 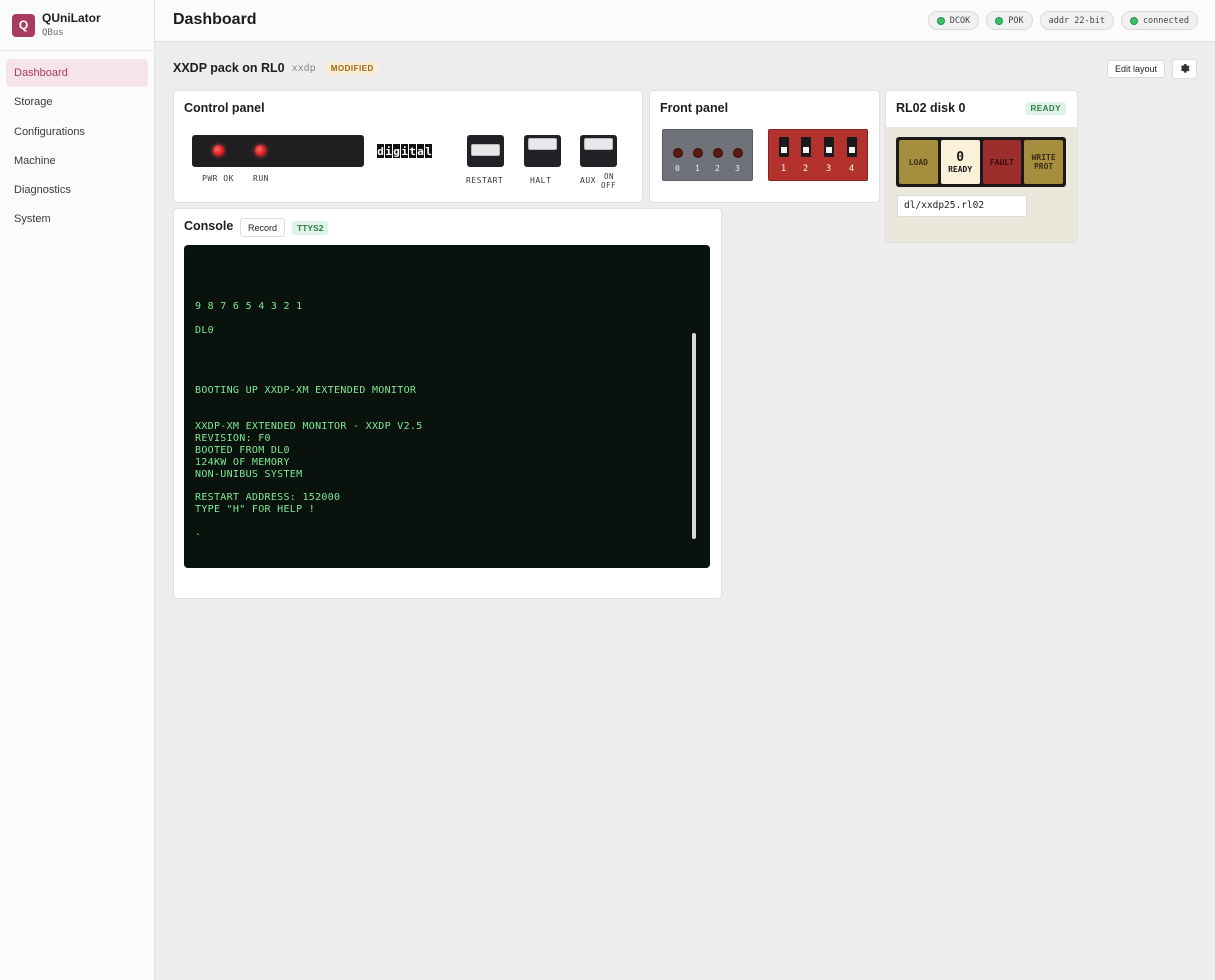 I want to click on aux-label: AUX, so click(x=588, y=180).